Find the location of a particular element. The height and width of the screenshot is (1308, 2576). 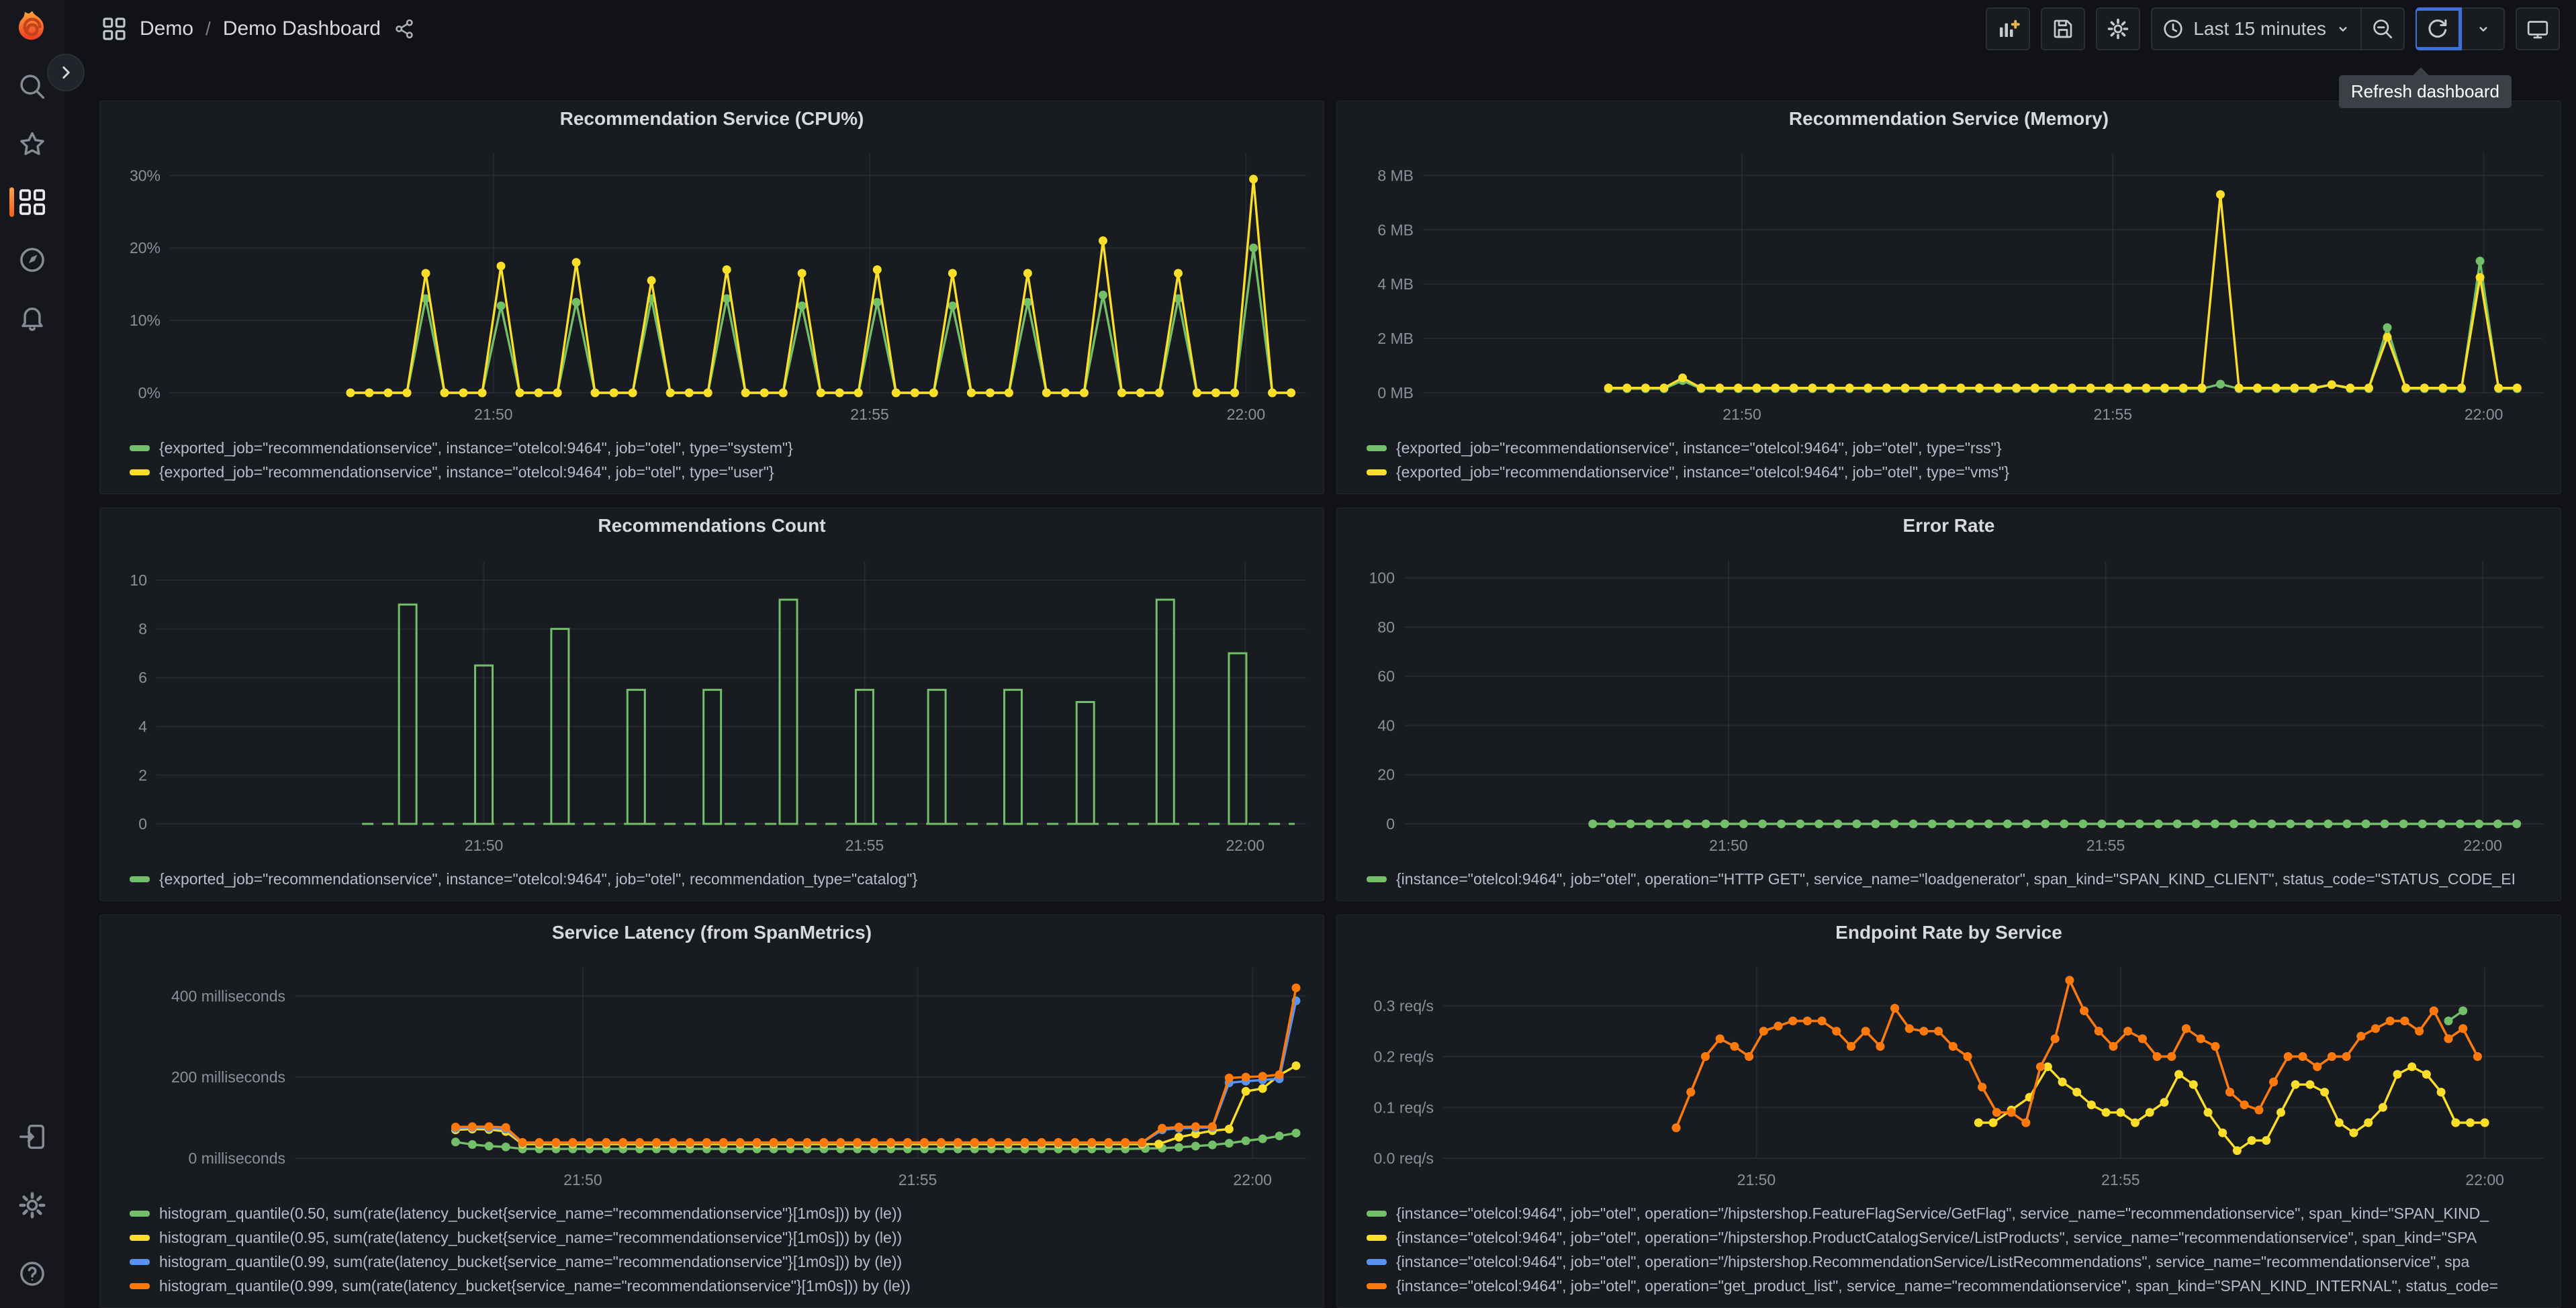

time-picker-group: Last 15 minutes is located at coordinates (2278, 29).